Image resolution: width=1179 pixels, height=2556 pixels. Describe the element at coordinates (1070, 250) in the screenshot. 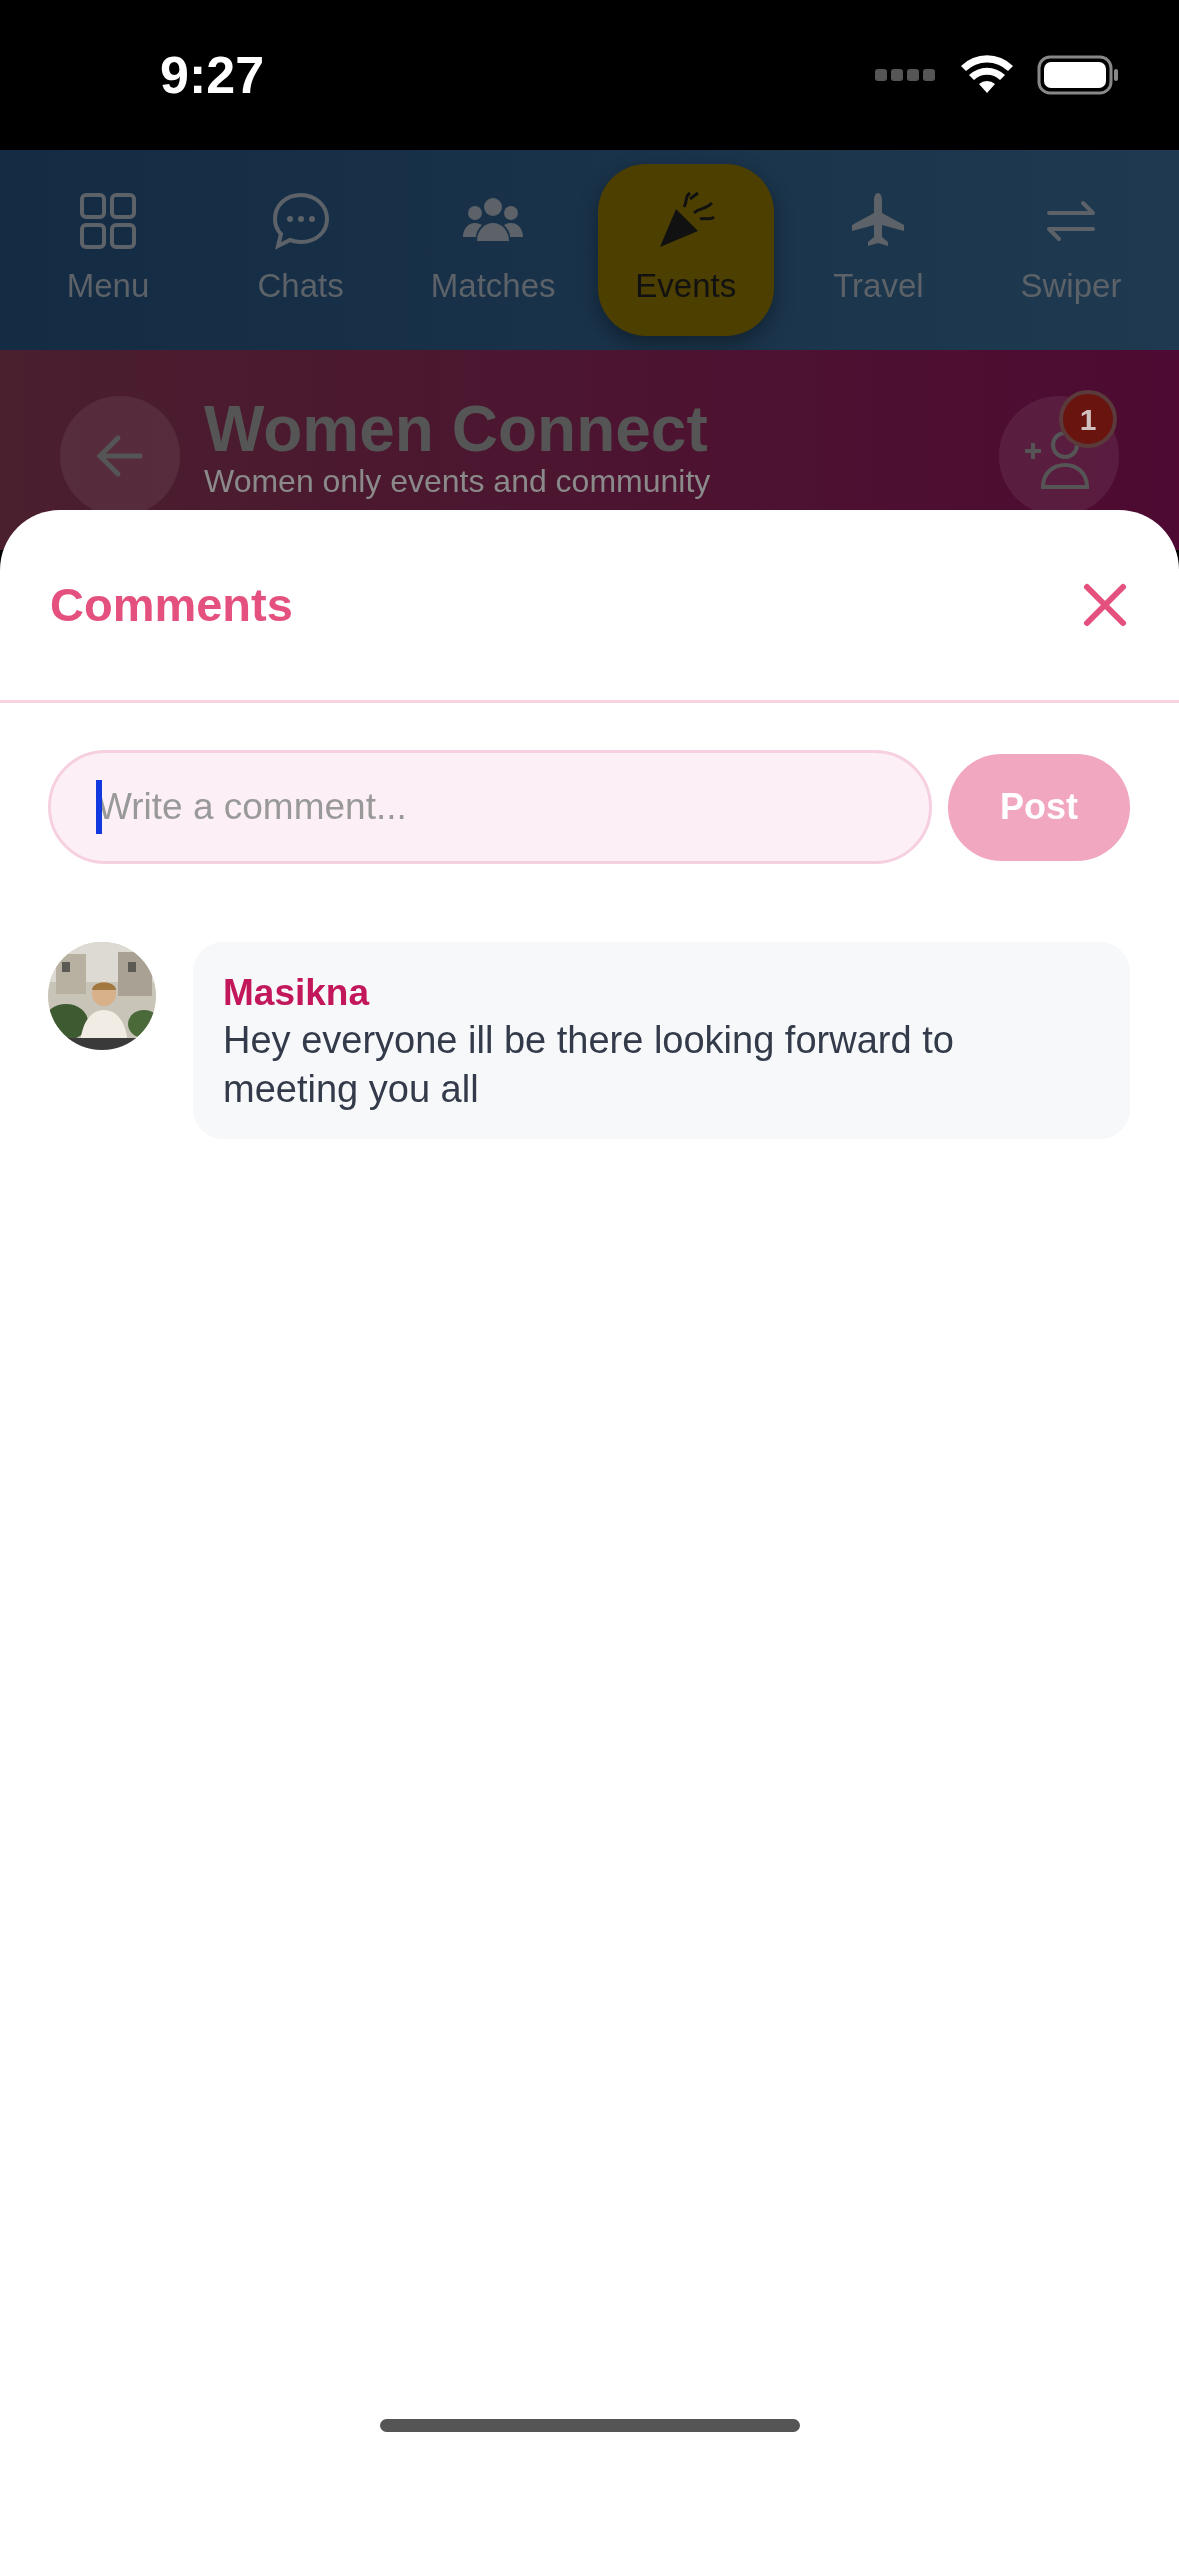

I see `nav-tab: Swiper` at that location.